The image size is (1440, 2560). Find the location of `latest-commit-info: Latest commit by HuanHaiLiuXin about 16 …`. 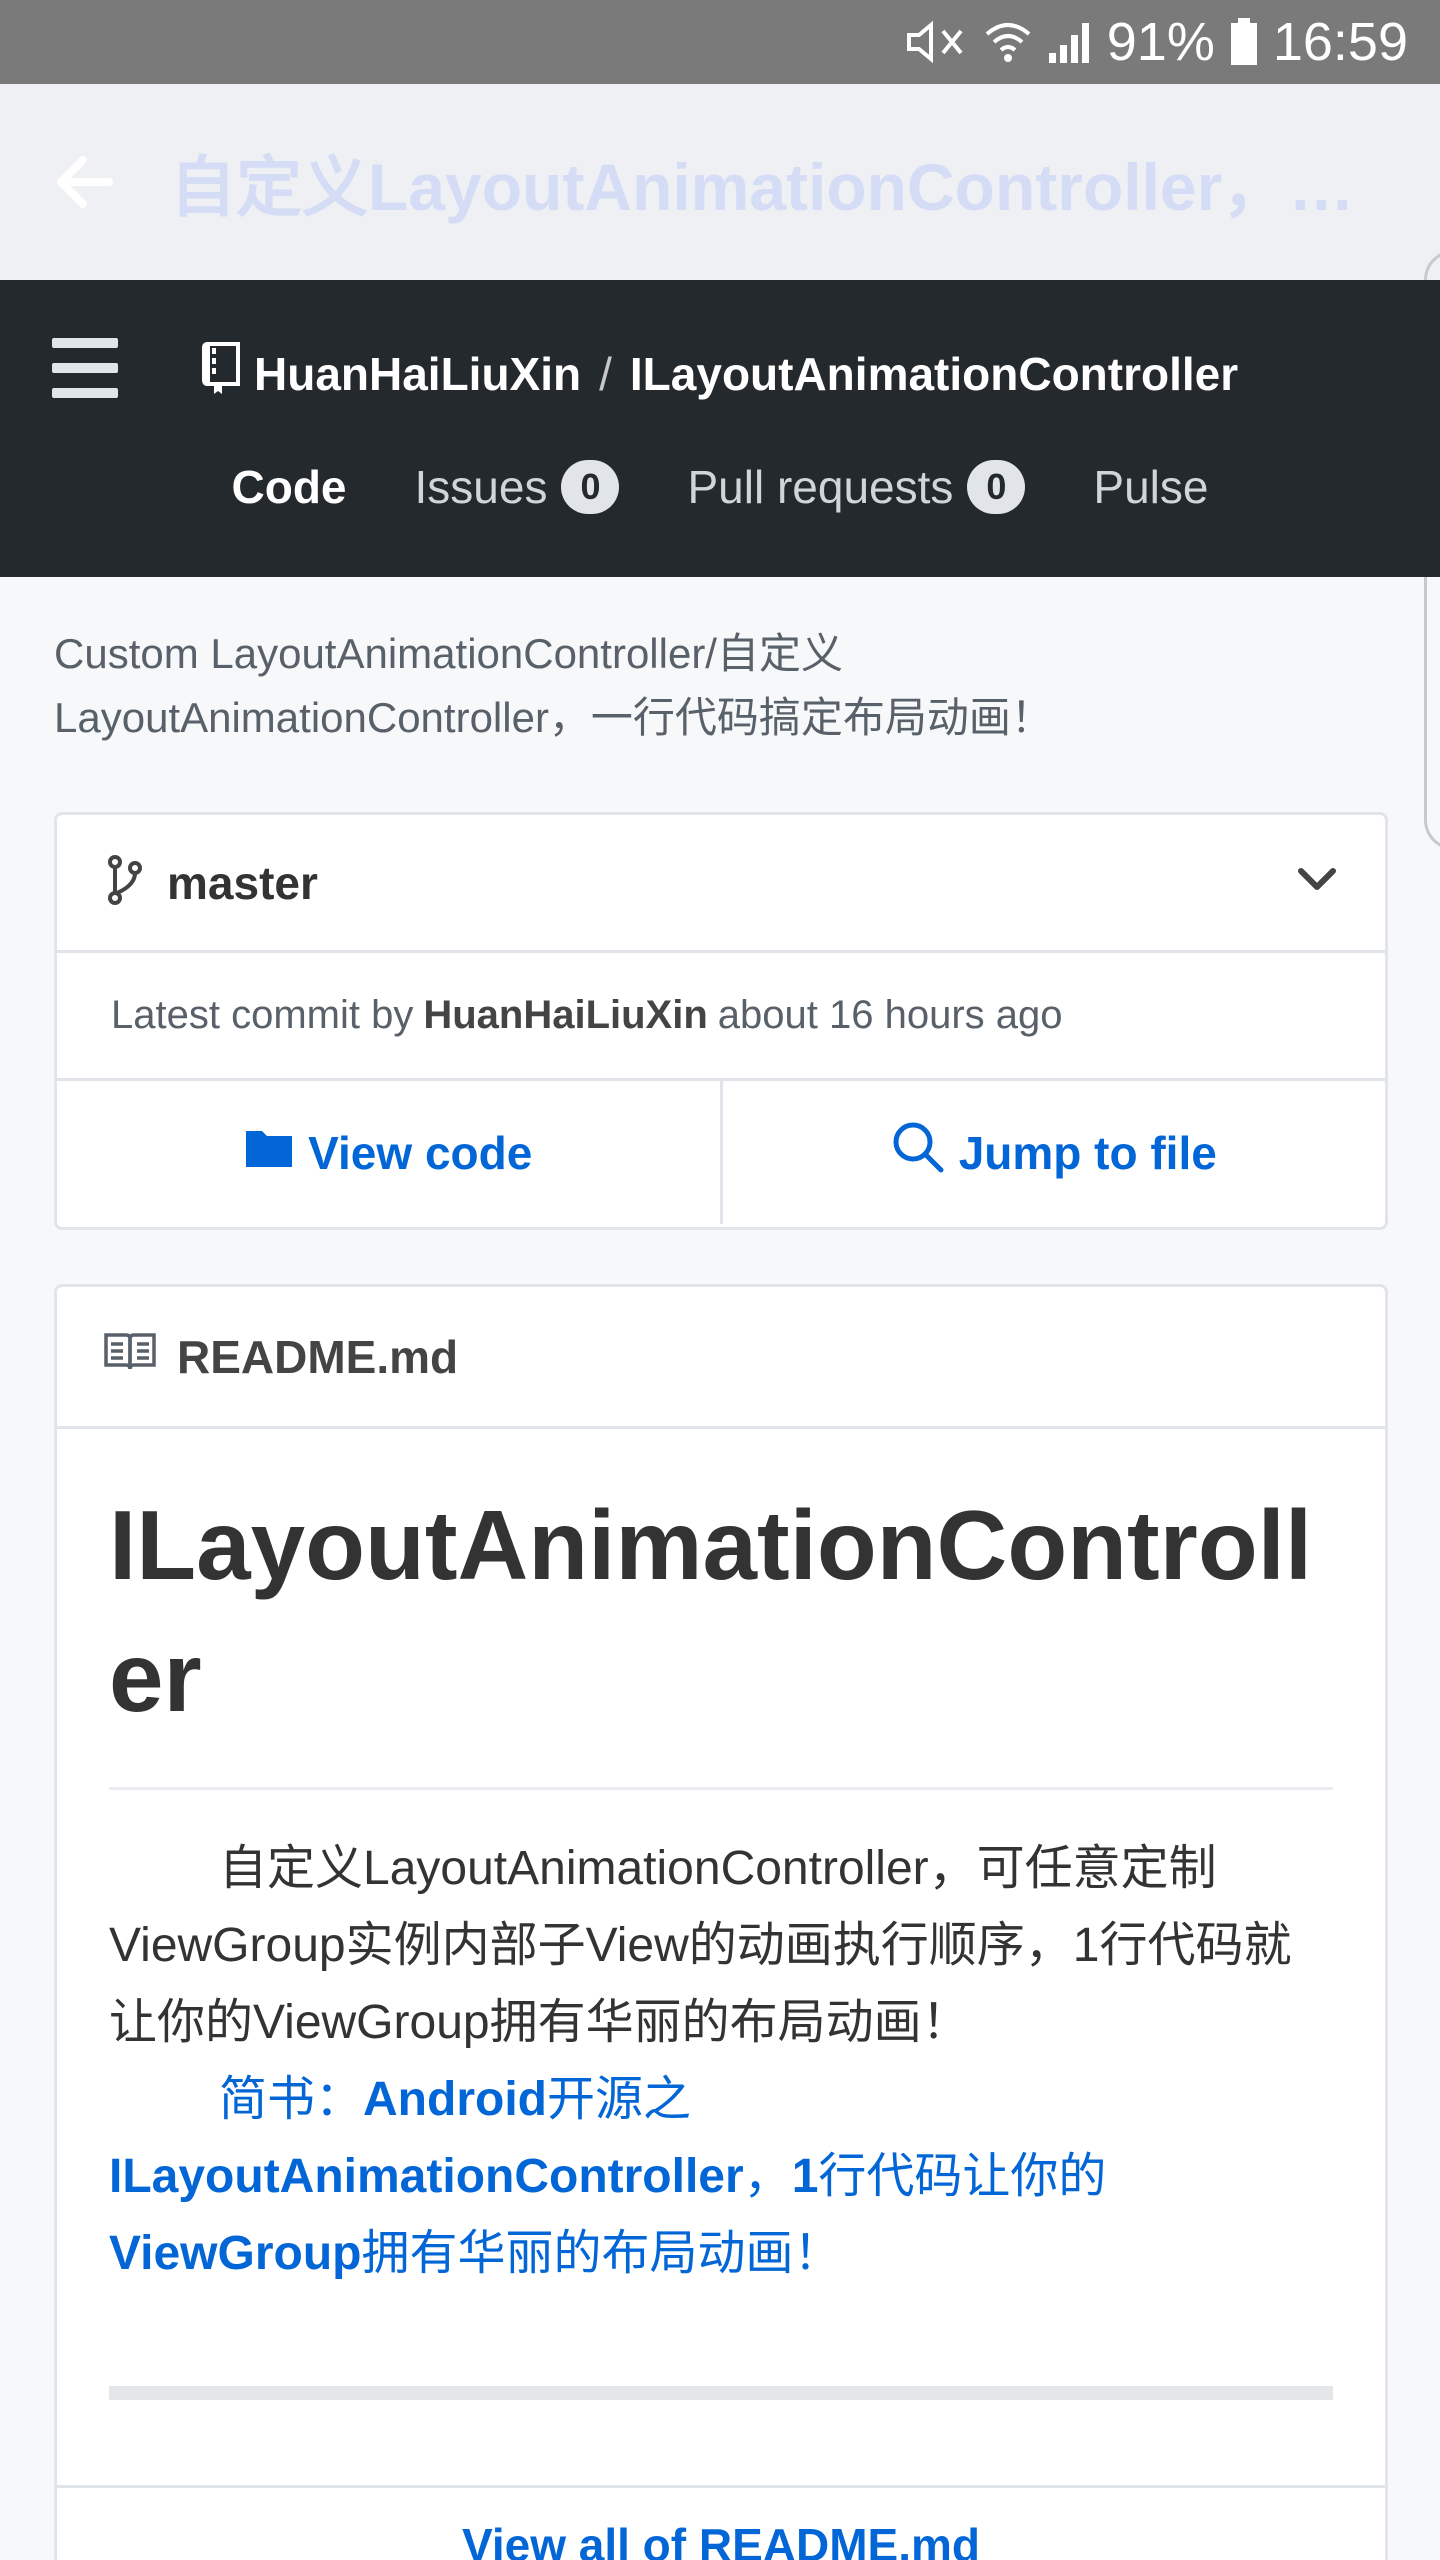

latest-commit-info: Latest commit by HuanHaiLiuXin about 16 … is located at coordinates (721, 1017).